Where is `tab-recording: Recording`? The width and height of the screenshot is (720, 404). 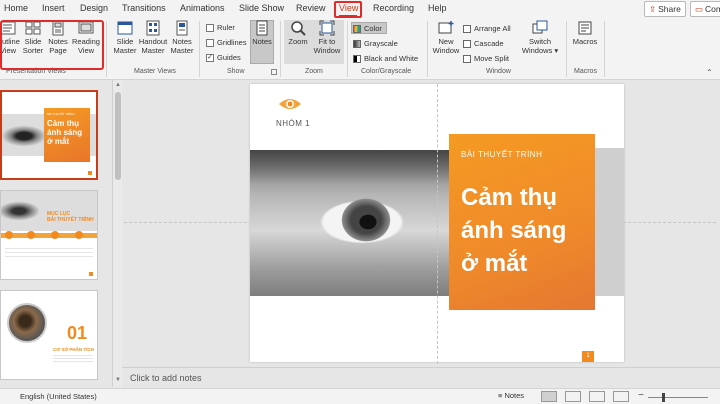 tab-recording: Recording is located at coordinates (393, 8).